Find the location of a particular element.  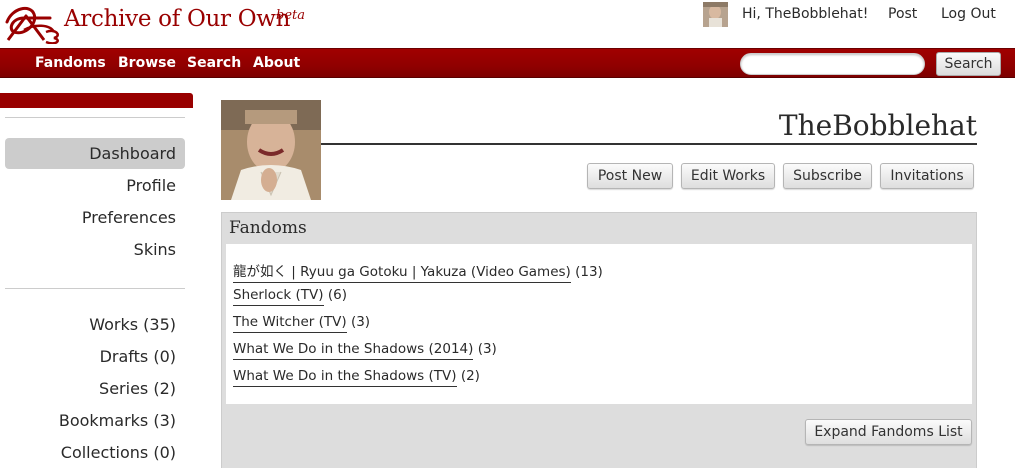

list-item: What We Do in the Shadows (2014) (3) is located at coordinates (365, 350).